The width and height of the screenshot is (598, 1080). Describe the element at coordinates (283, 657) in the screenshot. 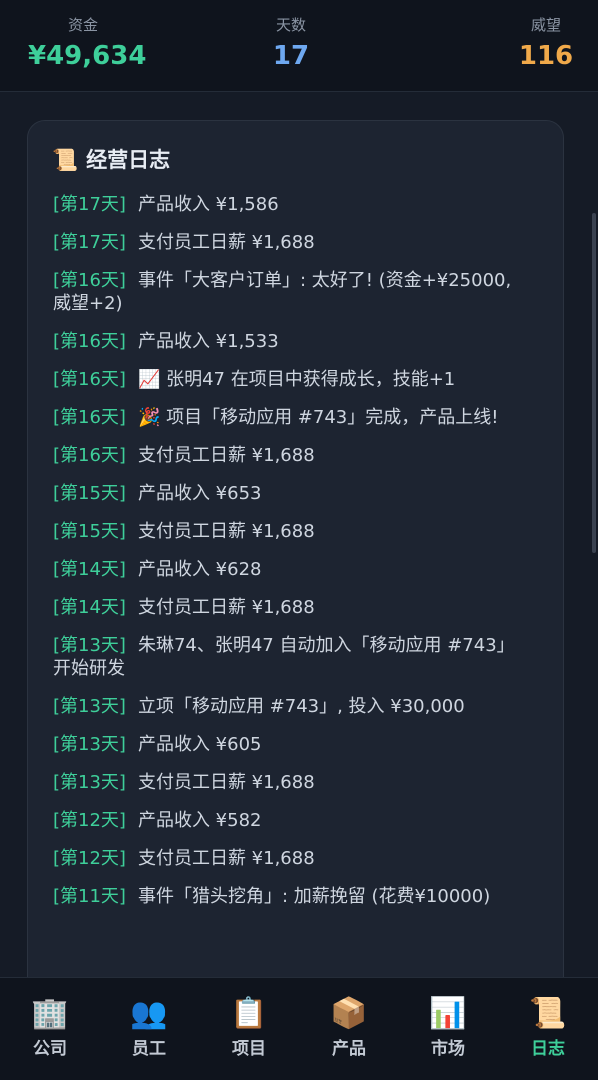

I see `log-entry: [第13天] 朱琳74、张明47 自动加入「移动应用 #743」开始研发` at that location.